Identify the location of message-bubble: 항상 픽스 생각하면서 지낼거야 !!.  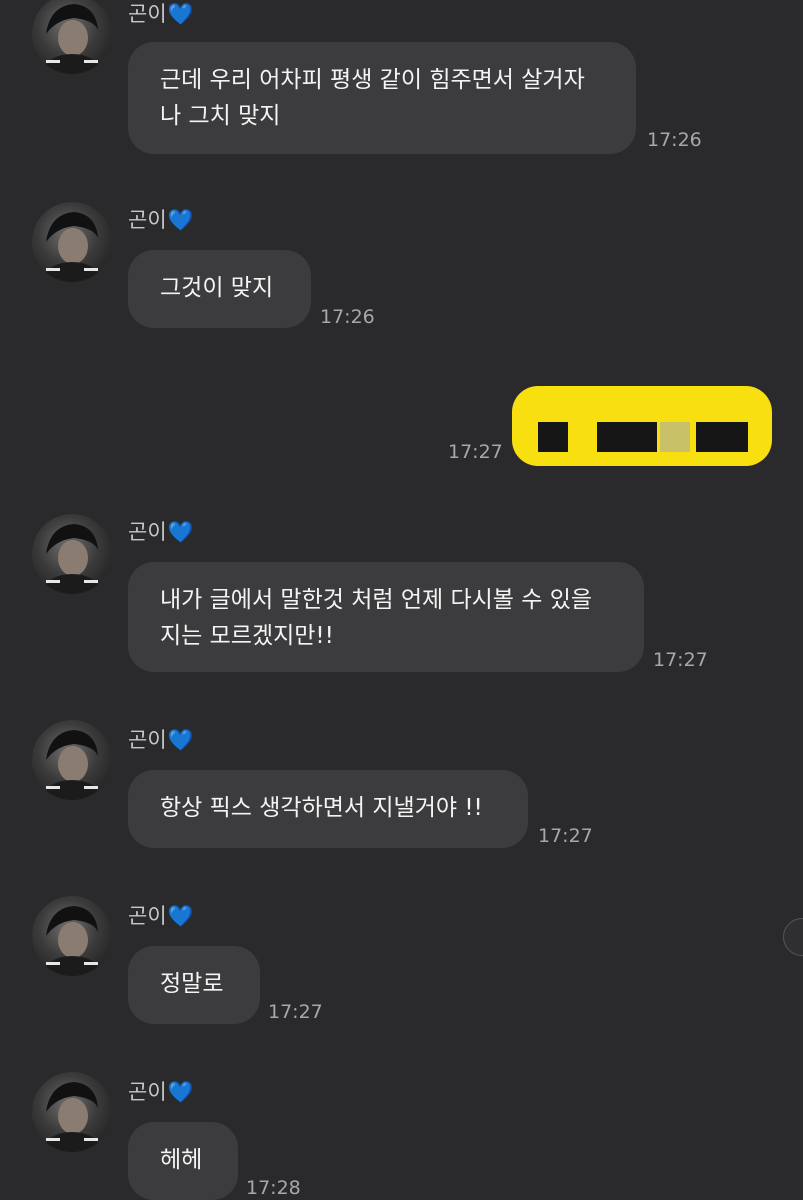
(328, 809).